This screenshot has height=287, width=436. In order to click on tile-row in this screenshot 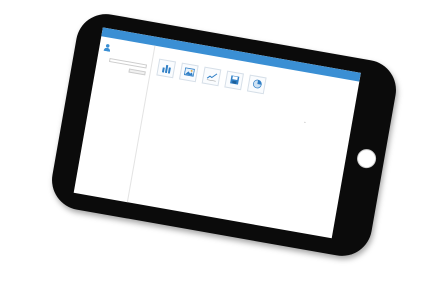, I will do `click(211, 77)`.